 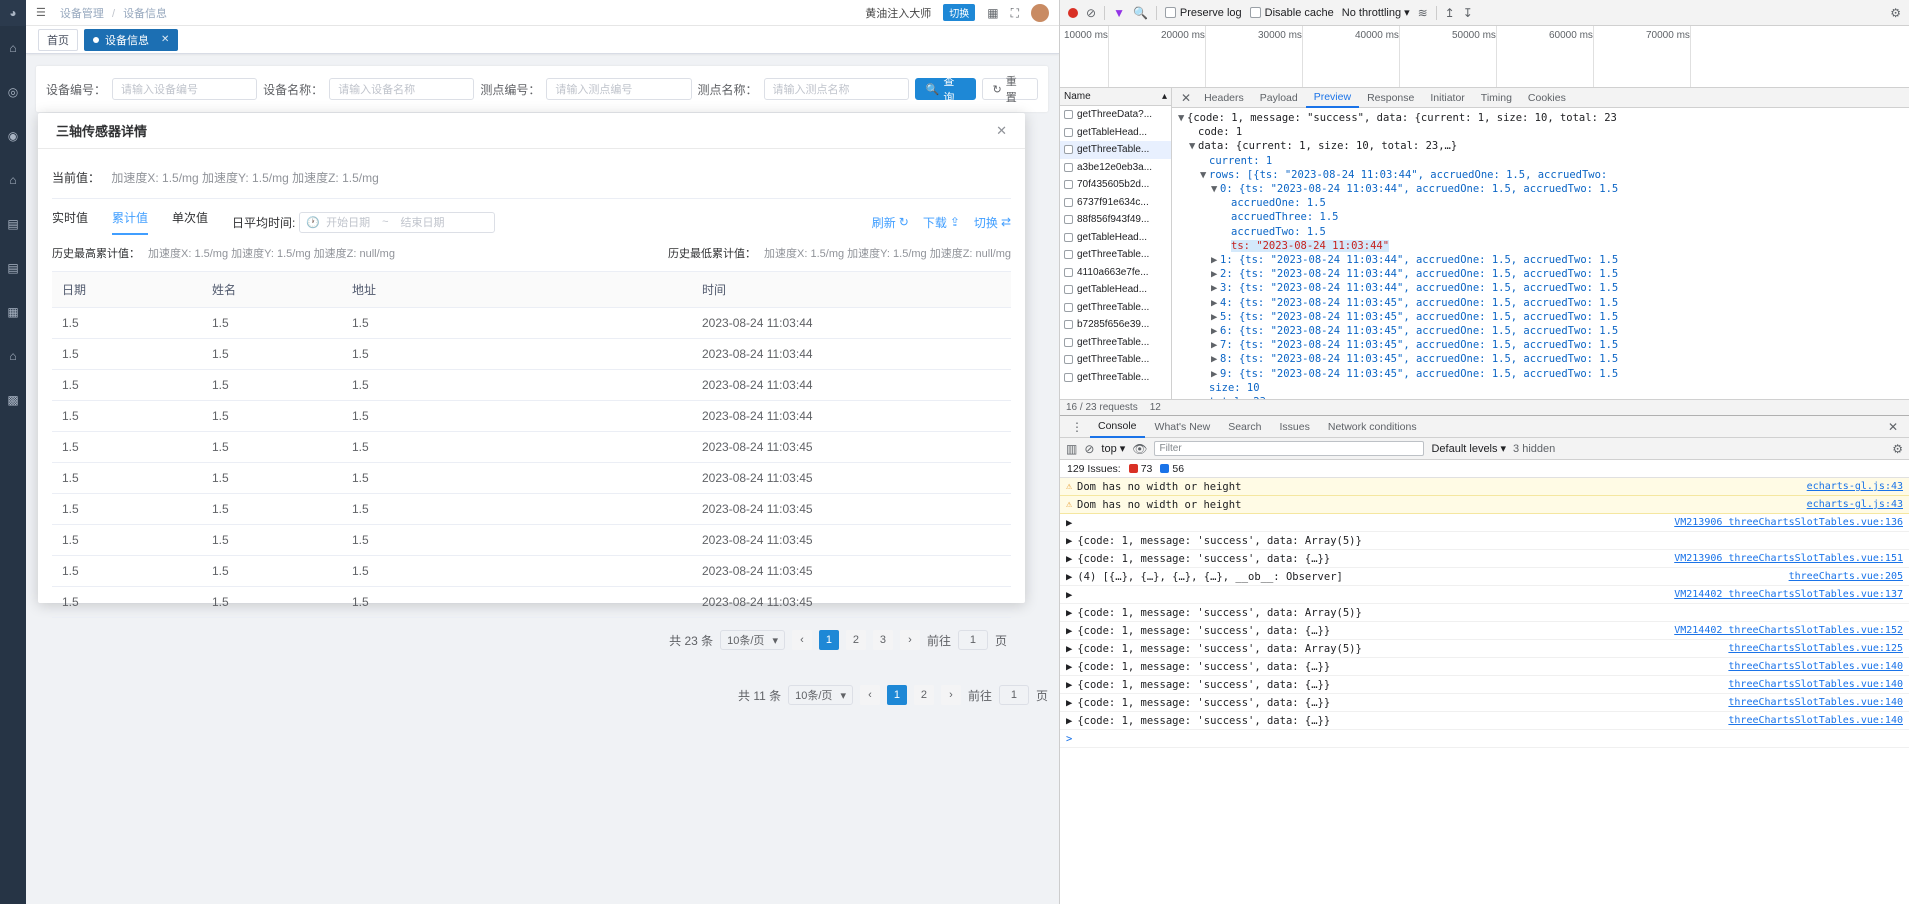 I want to click on eye-icon: 👁, so click(x=1139, y=449).